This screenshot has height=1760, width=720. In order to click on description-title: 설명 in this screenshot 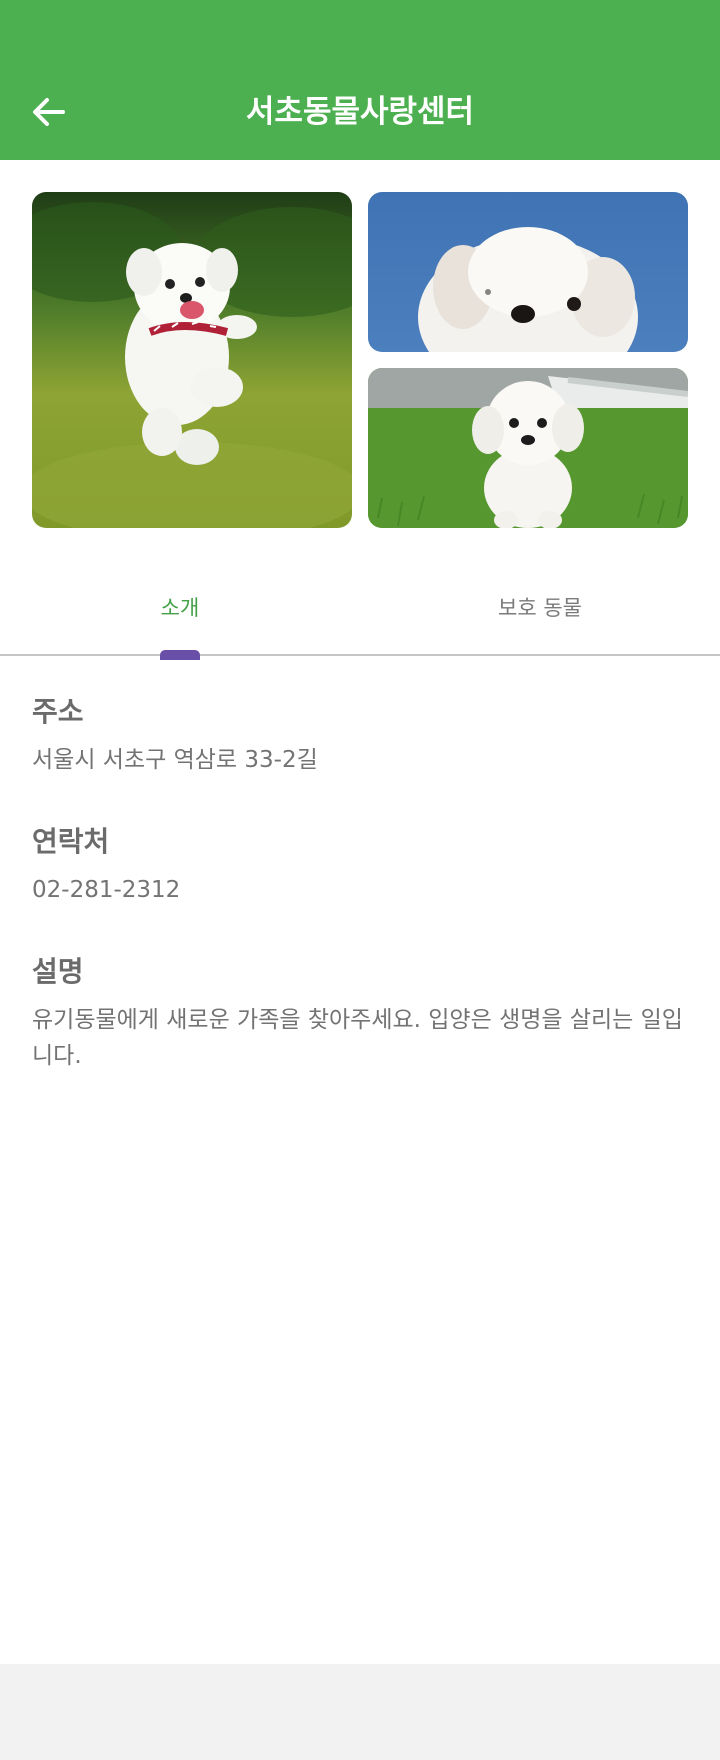, I will do `click(58, 971)`.